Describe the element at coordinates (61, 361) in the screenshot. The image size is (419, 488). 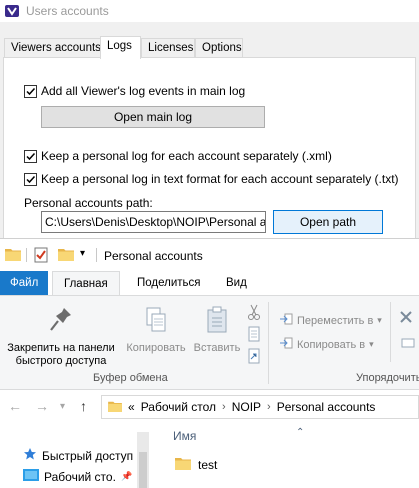
I see `pin-label-line2: быстрого доступа` at that location.